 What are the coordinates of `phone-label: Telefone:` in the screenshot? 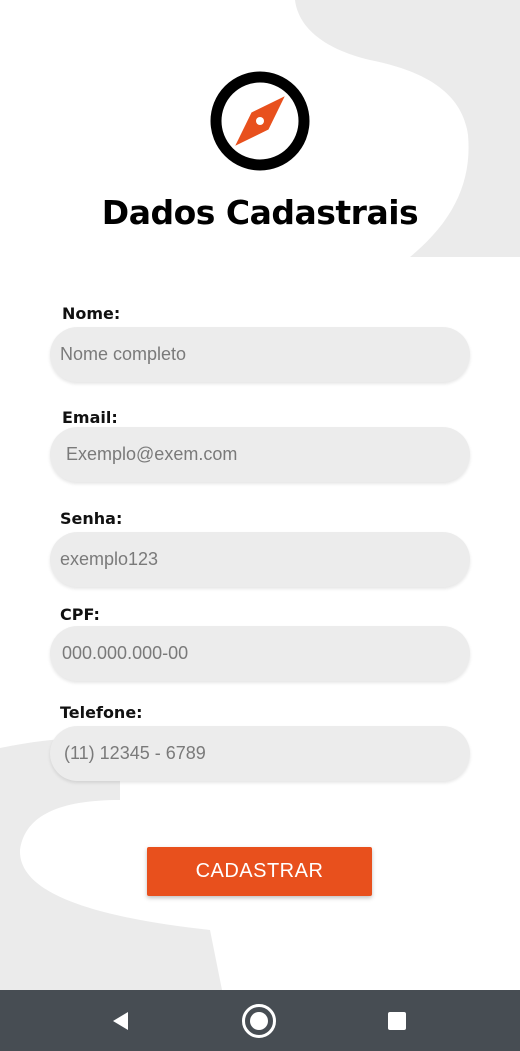 It's located at (101, 712).